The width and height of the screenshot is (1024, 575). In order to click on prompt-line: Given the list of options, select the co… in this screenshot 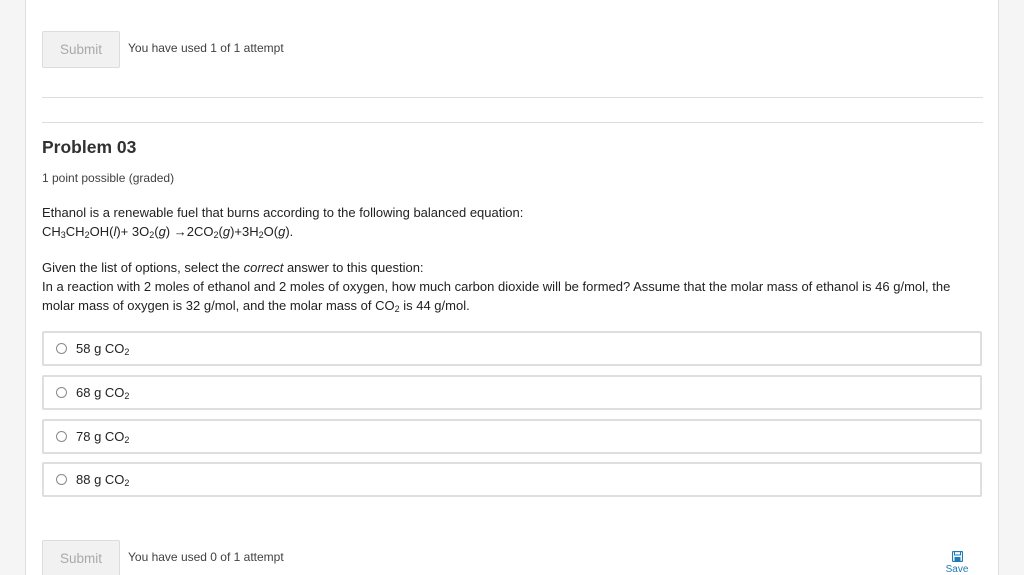, I will do `click(233, 267)`.